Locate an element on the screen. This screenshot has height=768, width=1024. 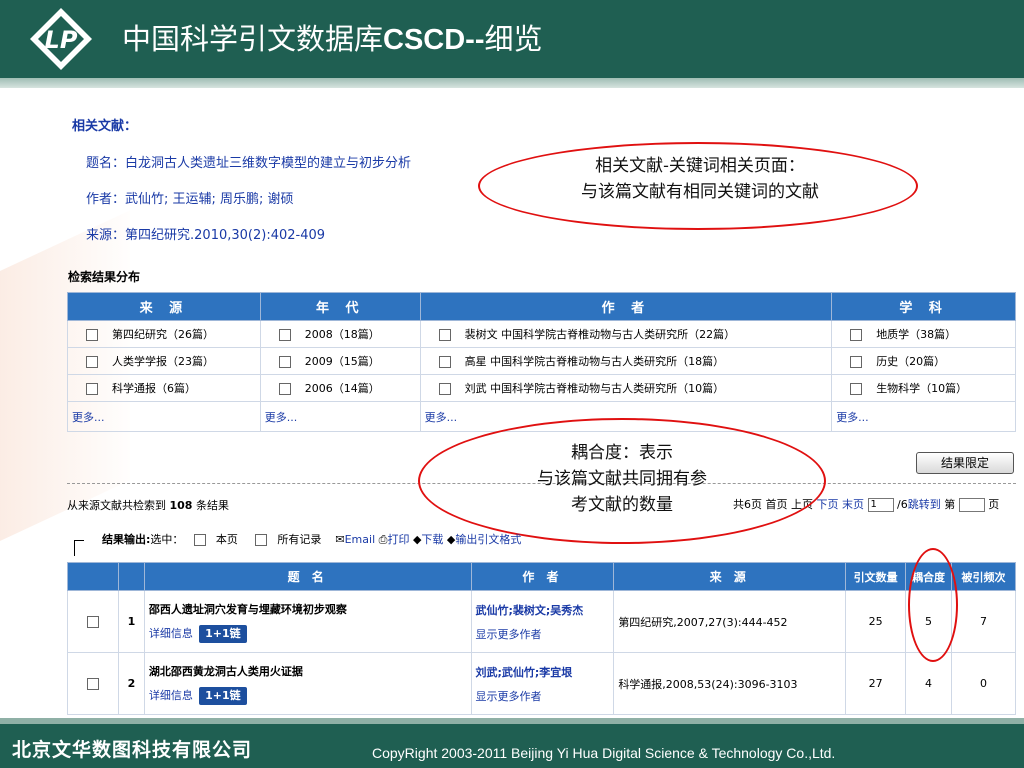
dist-header-subject: 学 科 is located at coordinates (923, 306).